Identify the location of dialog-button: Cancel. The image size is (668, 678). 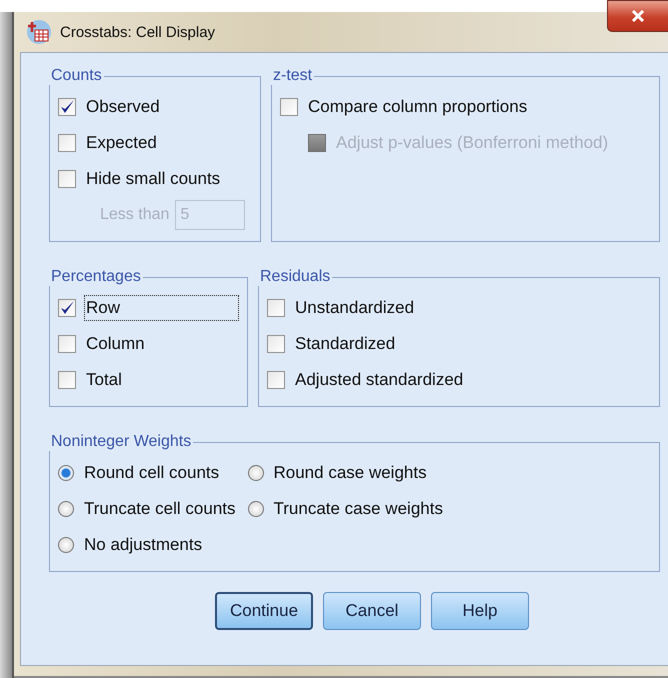
(372, 611).